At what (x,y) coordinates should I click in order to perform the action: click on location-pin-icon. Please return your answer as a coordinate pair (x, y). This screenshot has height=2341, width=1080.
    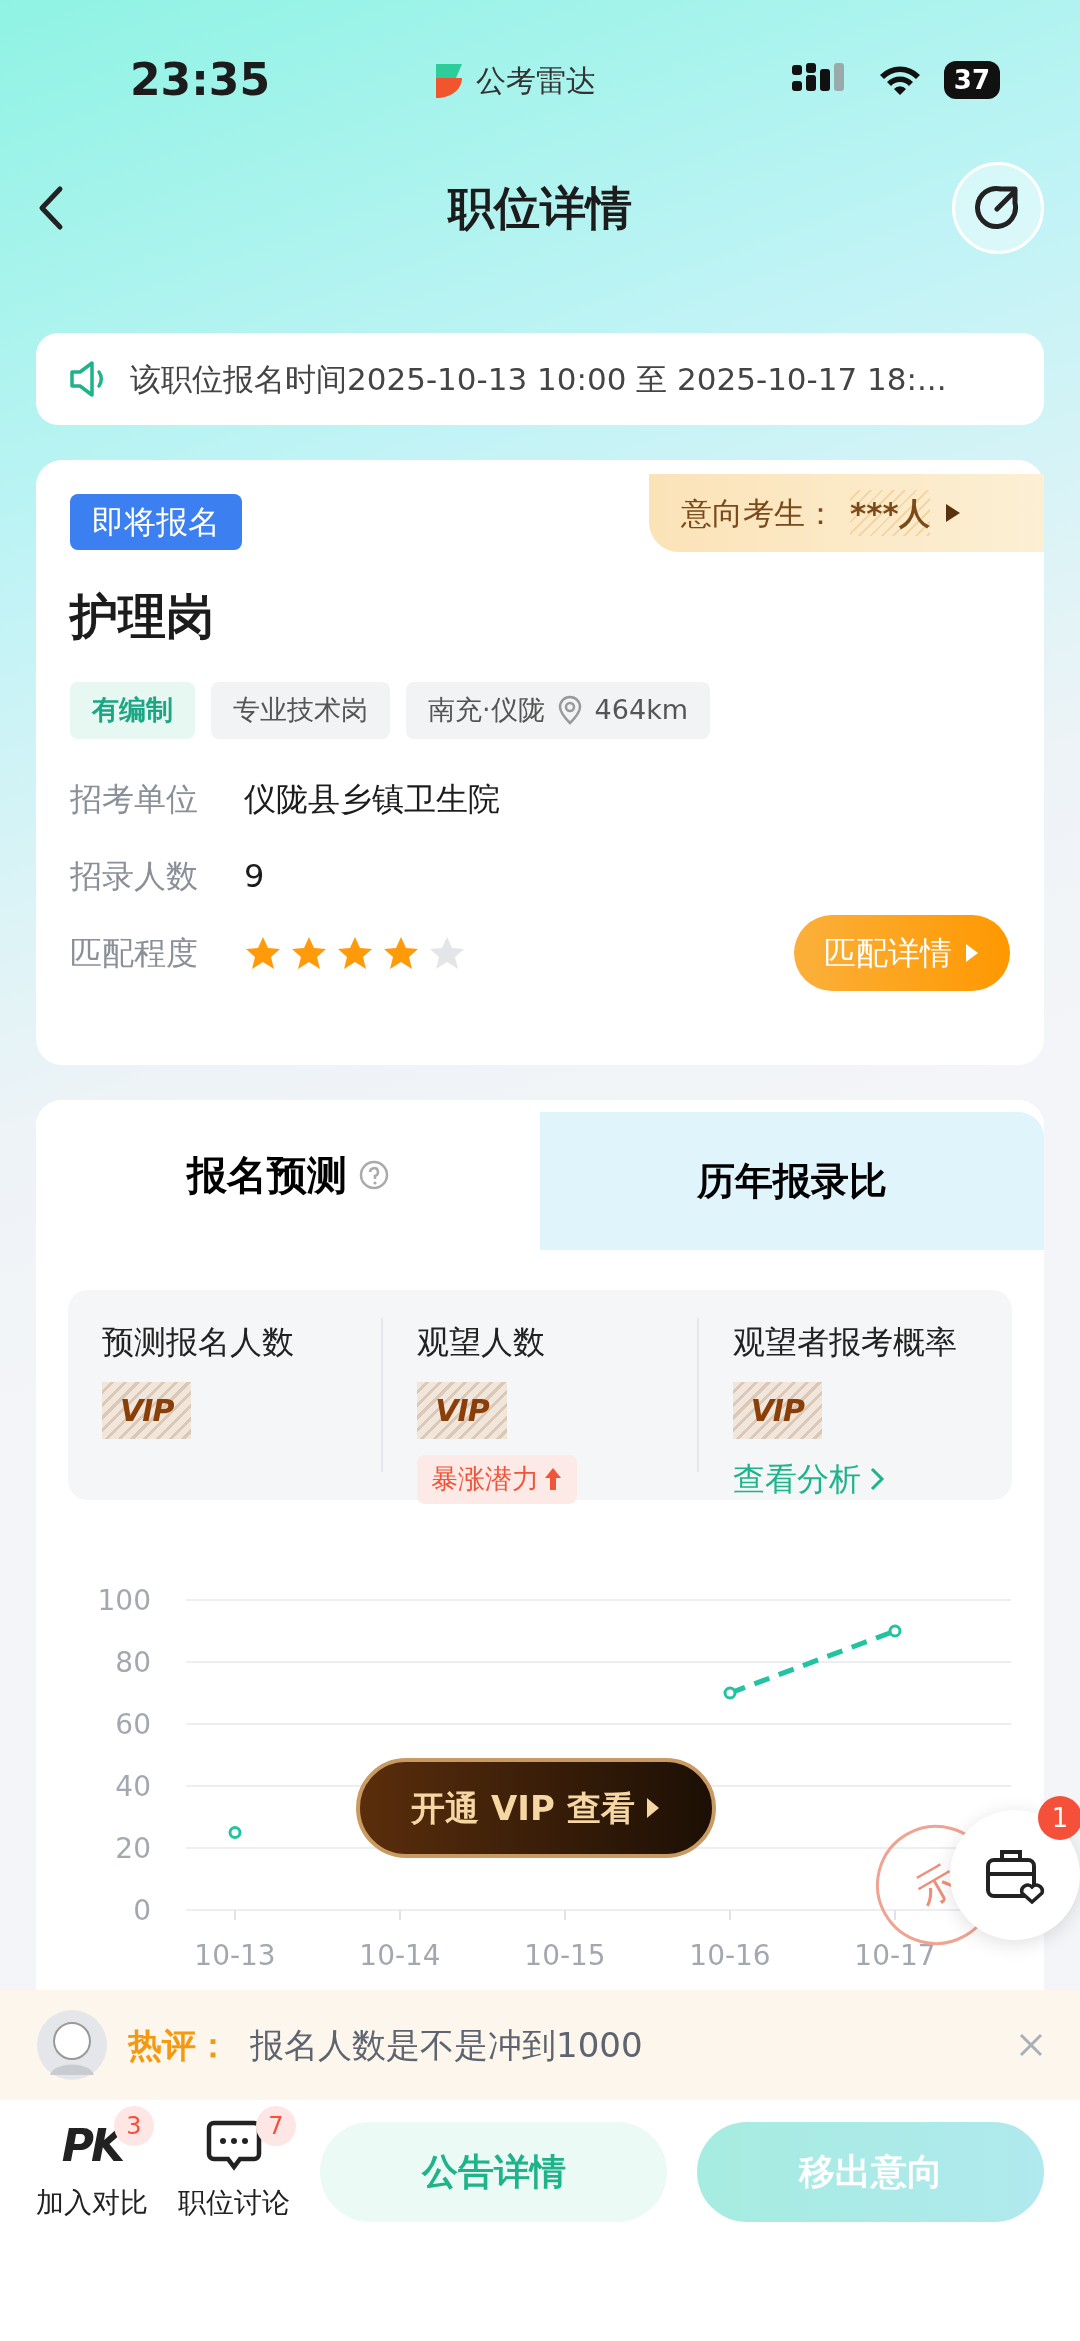
    Looking at the image, I should click on (569, 710).